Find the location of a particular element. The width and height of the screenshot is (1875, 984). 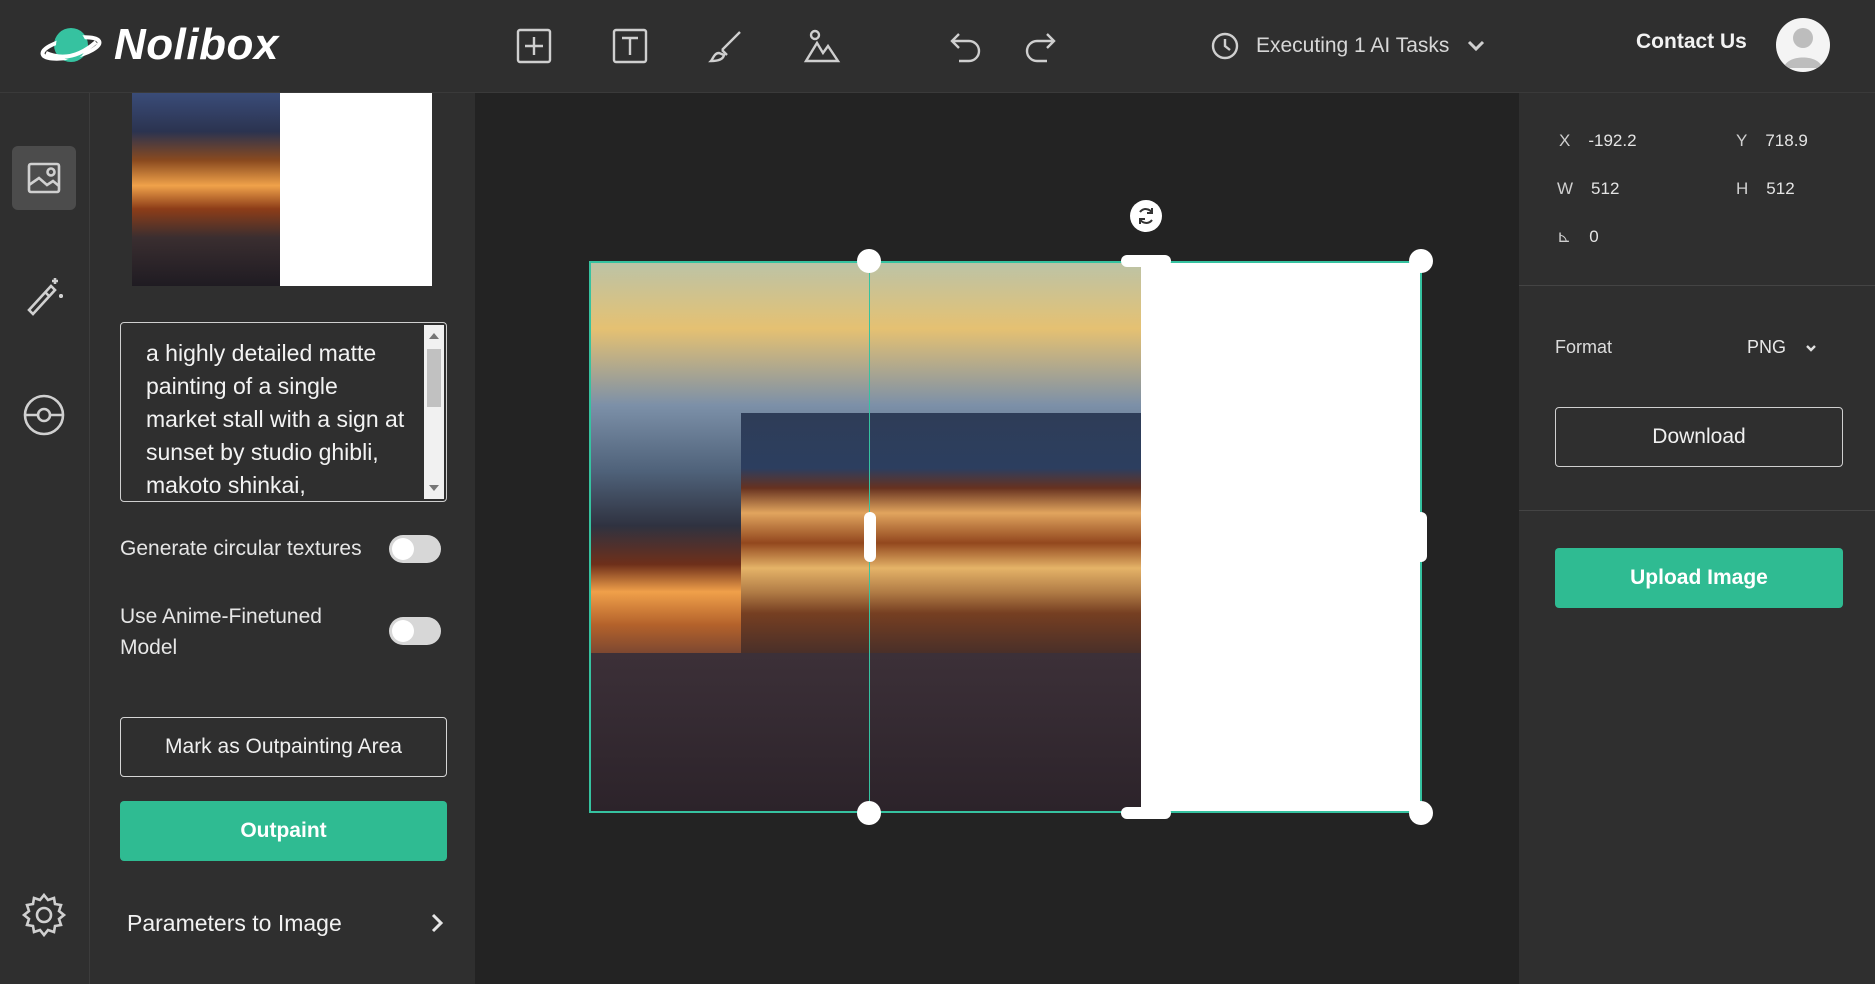

circular-textures-label: Generate circular textures is located at coordinates (241, 548).